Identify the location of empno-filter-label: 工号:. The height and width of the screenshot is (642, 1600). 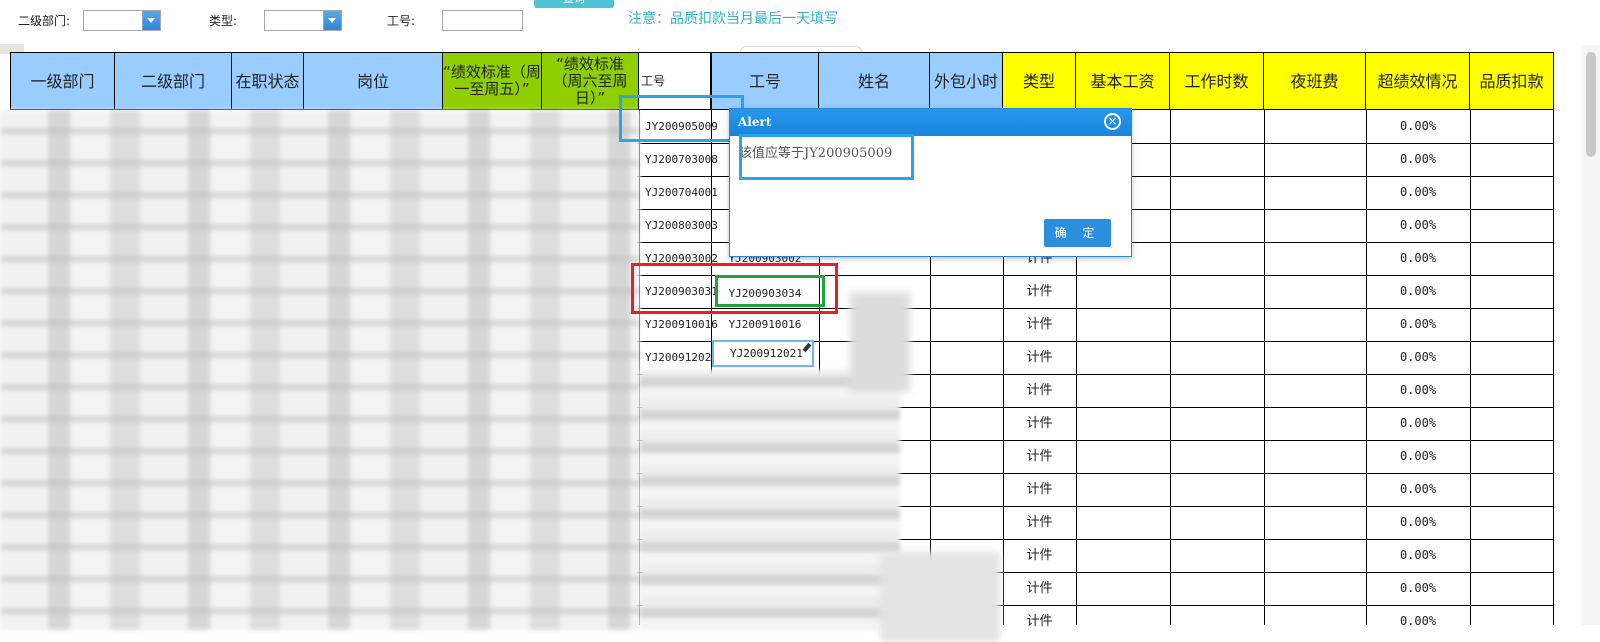
(401, 21).